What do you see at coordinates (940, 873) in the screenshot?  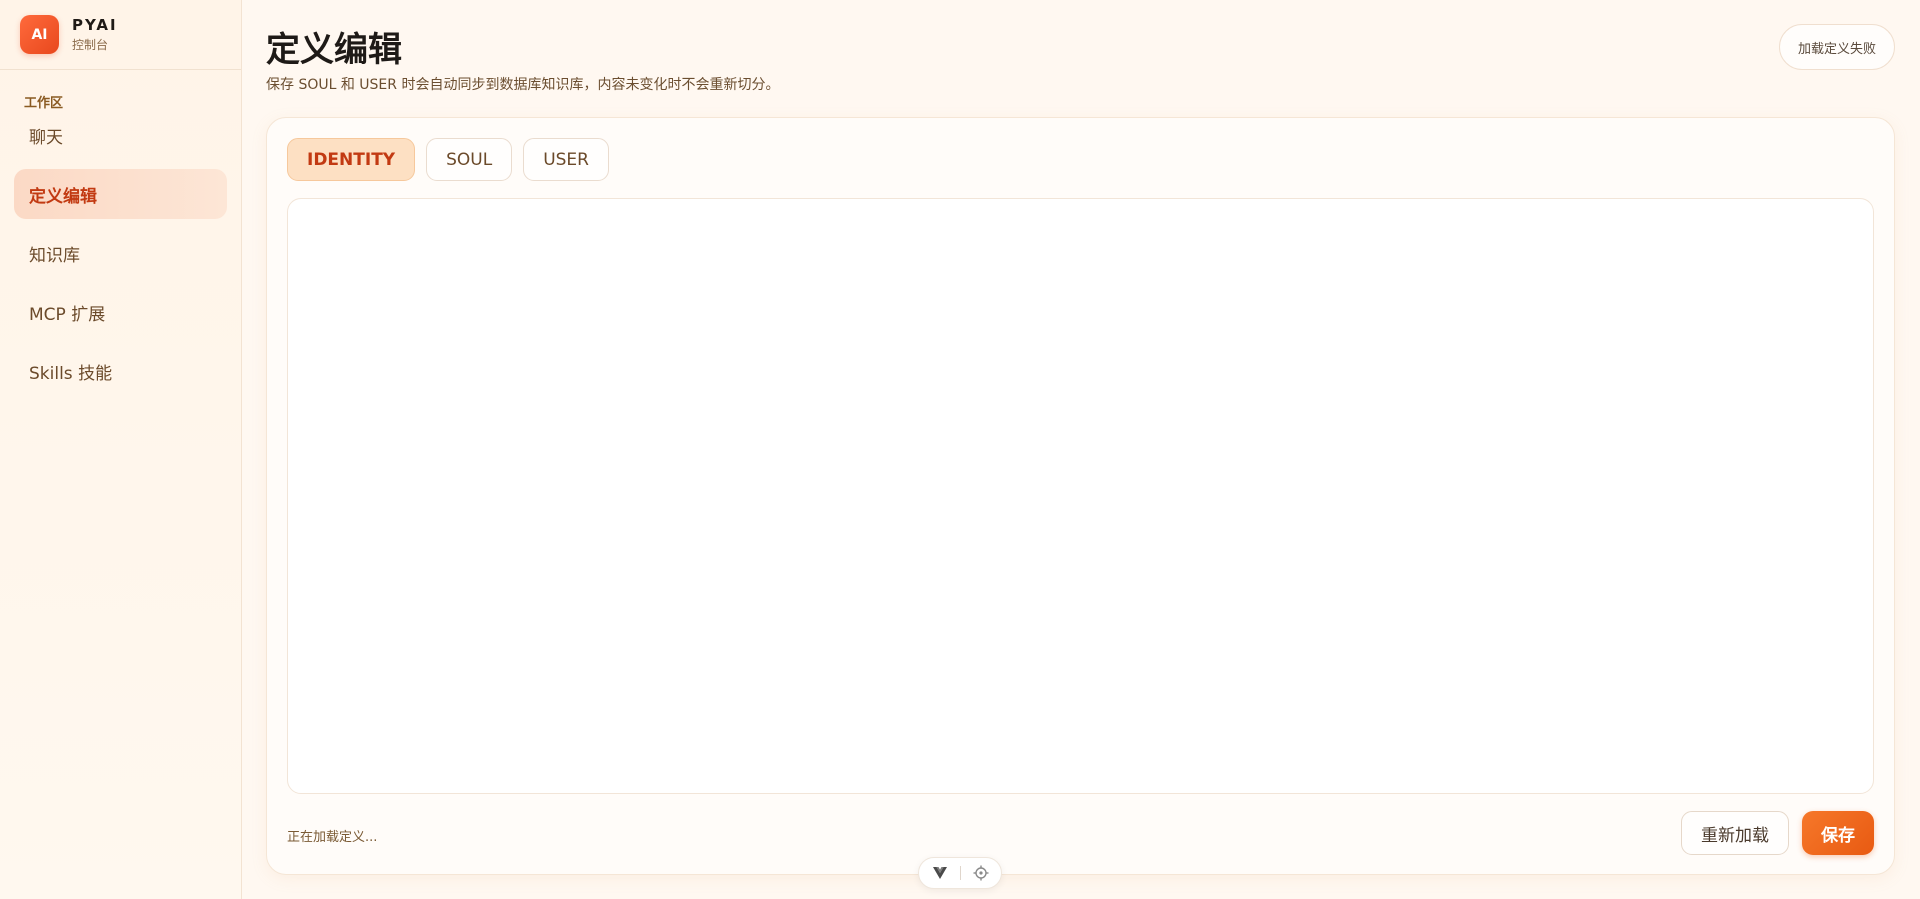 I see `vue-devtools-icon` at bounding box center [940, 873].